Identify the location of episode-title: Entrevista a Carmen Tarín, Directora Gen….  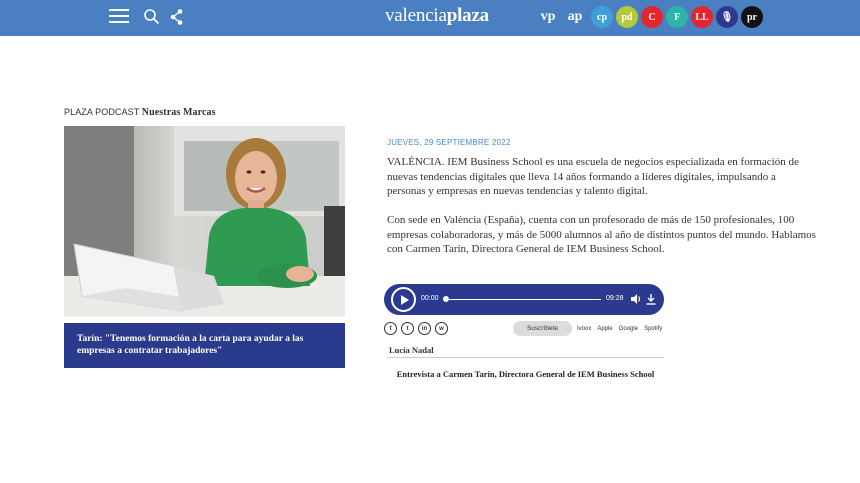
(525, 374).